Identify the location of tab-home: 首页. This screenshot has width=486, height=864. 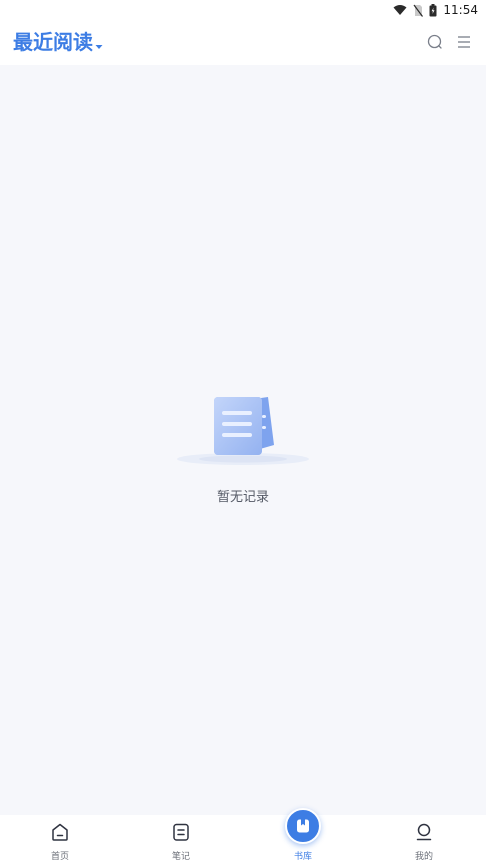
(60, 839).